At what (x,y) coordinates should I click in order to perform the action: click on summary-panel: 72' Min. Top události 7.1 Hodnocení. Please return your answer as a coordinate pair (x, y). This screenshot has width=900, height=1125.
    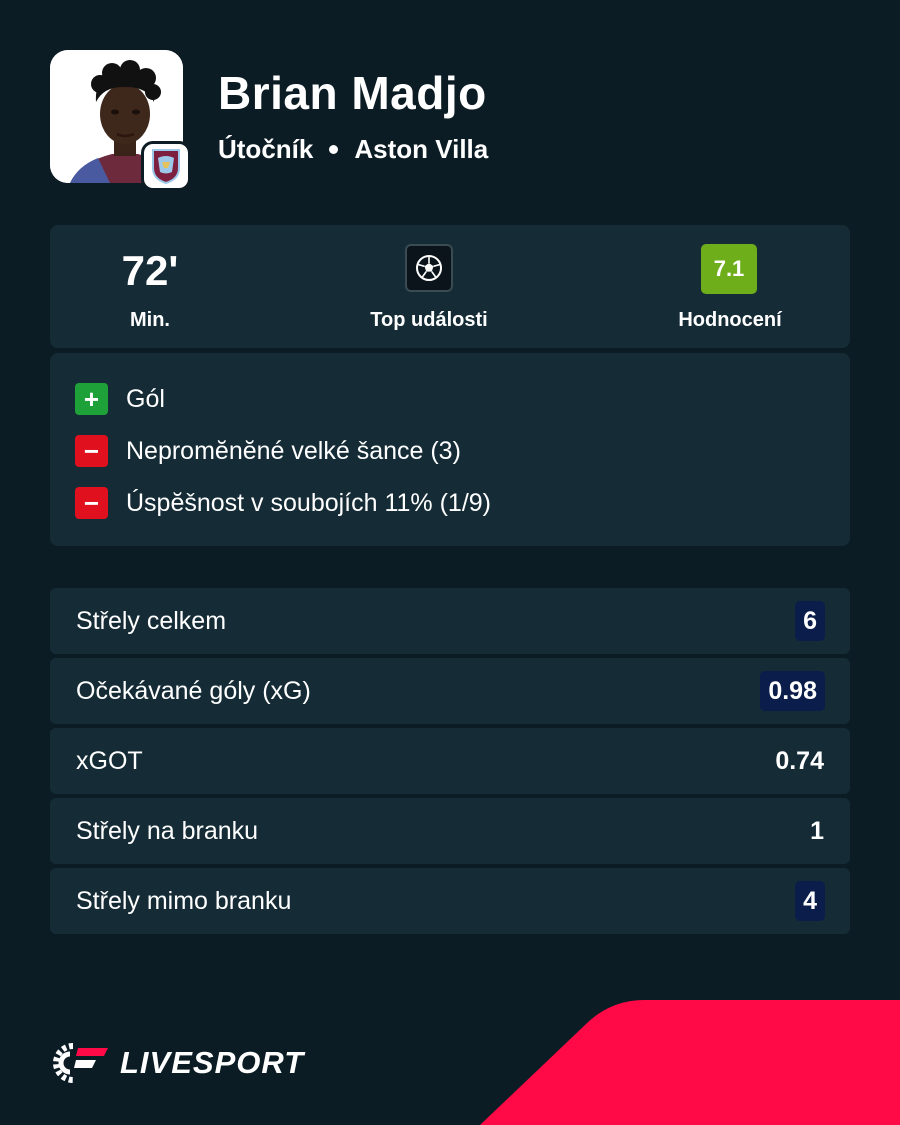
    Looking at the image, I should click on (450, 286).